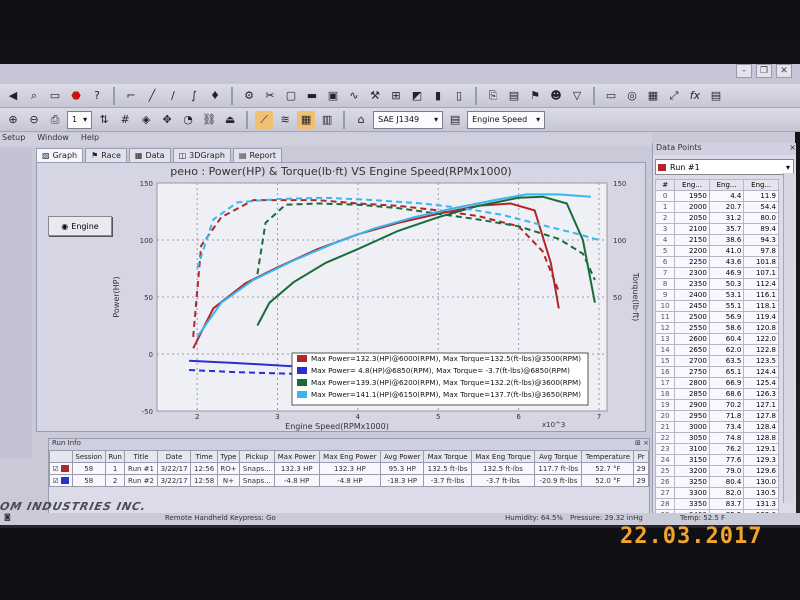 The height and width of the screenshot is (600, 800). What do you see at coordinates (55, 96) in the screenshot?
I see `tape-icon: ▭` at bounding box center [55, 96].